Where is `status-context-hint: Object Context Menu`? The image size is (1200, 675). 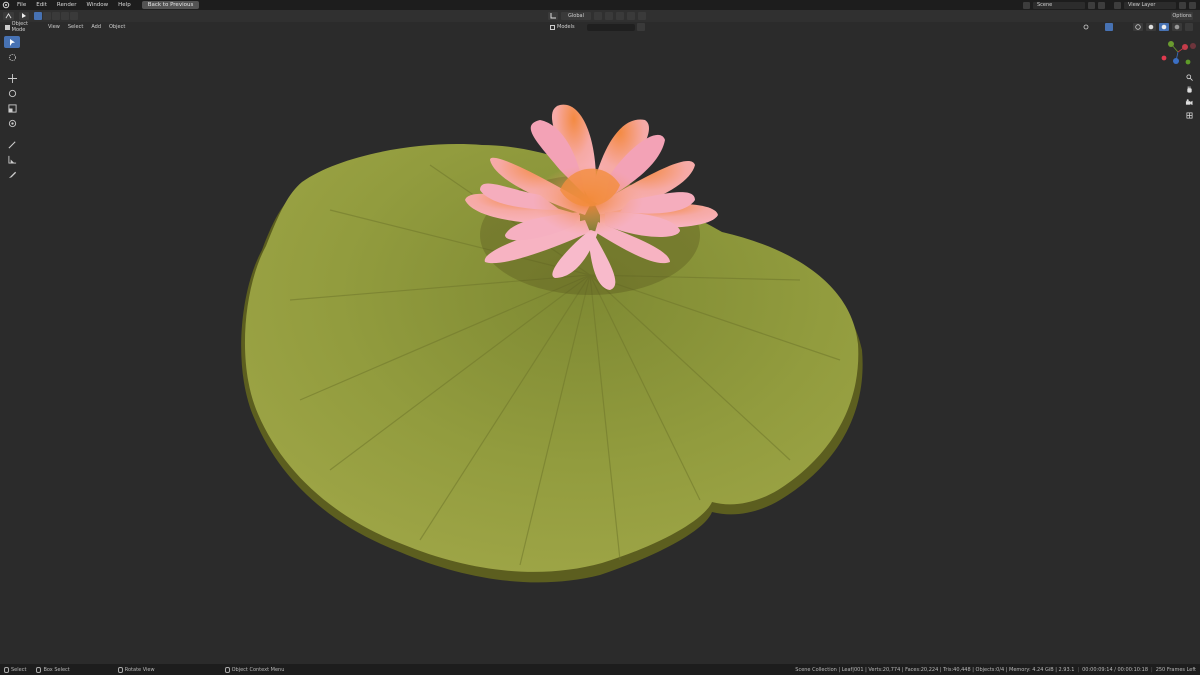
status-context-hint: Object Context Menu is located at coordinates (220, 669).